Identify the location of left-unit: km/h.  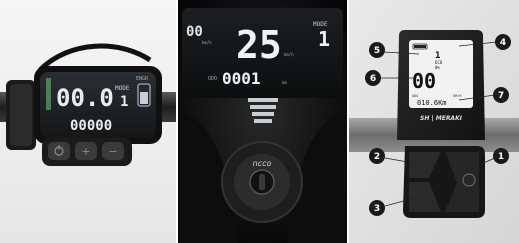
(207, 42).